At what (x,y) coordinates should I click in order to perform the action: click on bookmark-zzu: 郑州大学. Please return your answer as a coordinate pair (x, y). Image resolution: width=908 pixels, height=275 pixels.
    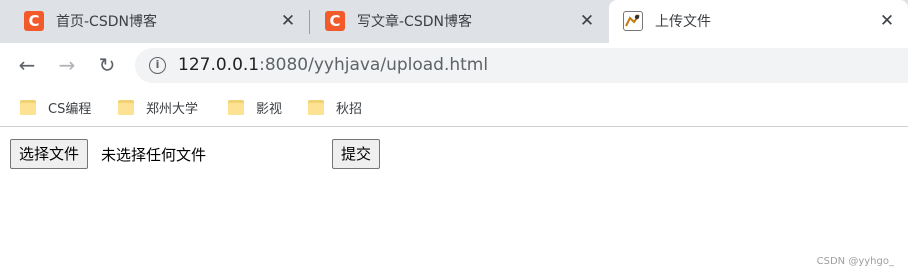
    Looking at the image, I should click on (158, 107).